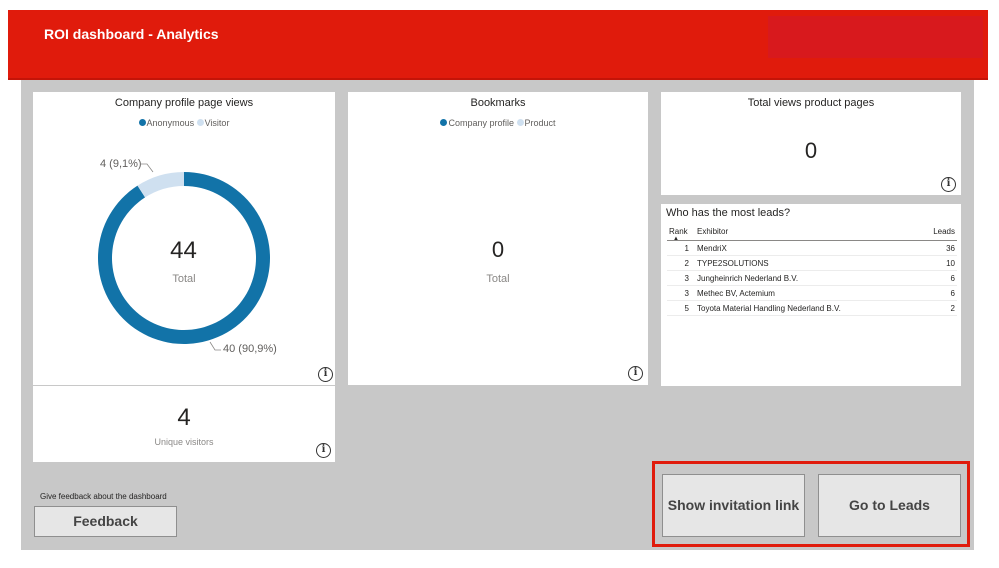  Describe the element at coordinates (807, 248) in the screenshot. I see `exhibitor-cell: MendriX` at that location.